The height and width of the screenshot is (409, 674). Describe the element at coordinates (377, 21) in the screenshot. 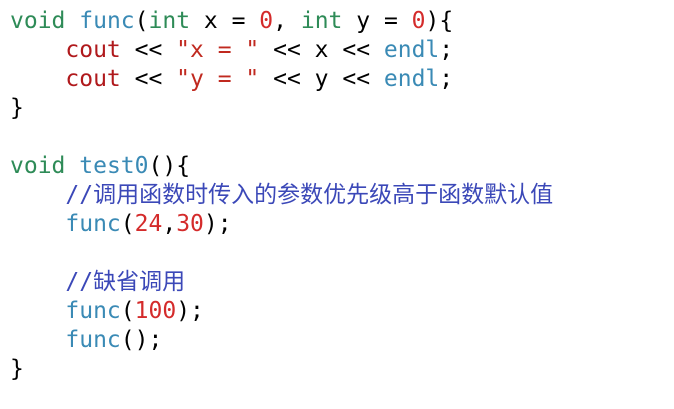

I see `code-text: y =` at that location.